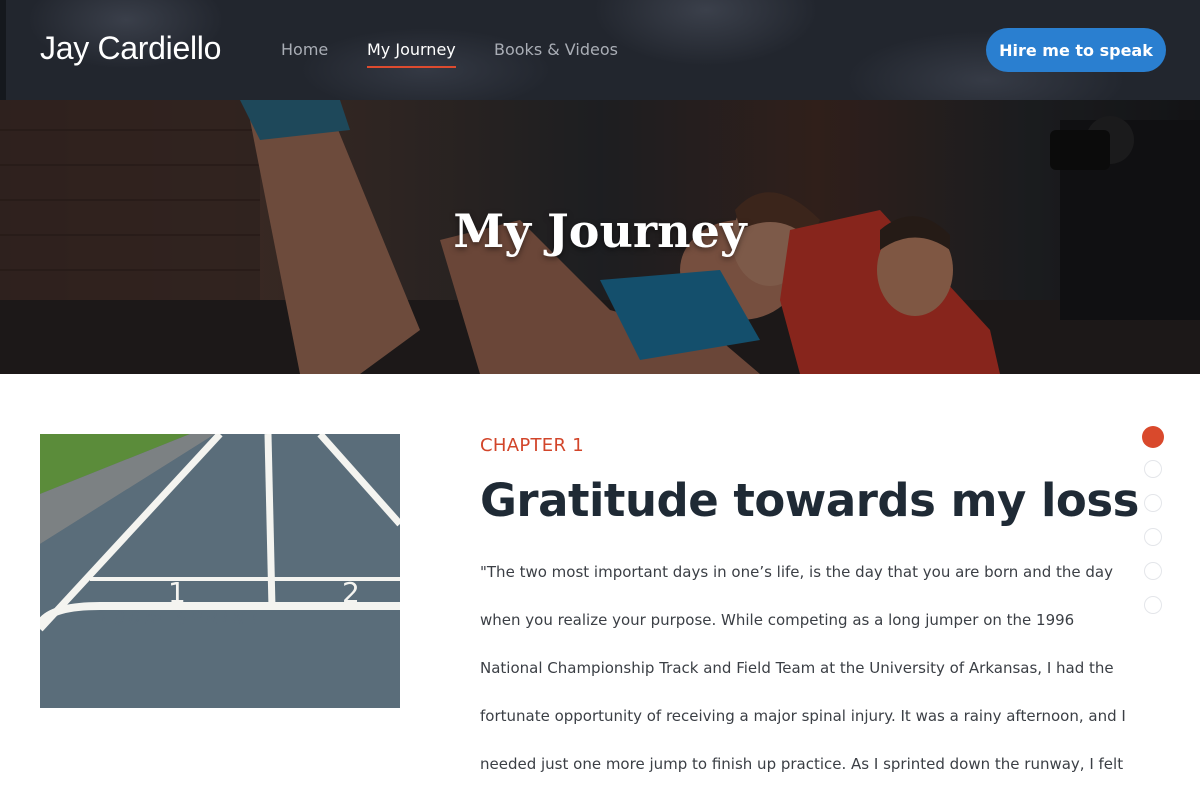  I want to click on chapter-nav-dots, so click(1153, 528).